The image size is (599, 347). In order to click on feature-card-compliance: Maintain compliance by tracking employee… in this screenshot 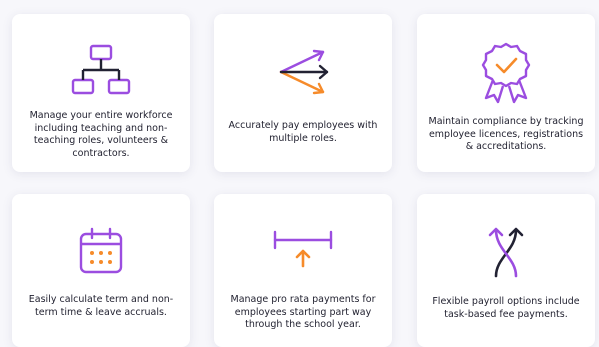, I will do `click(506, 93)`.